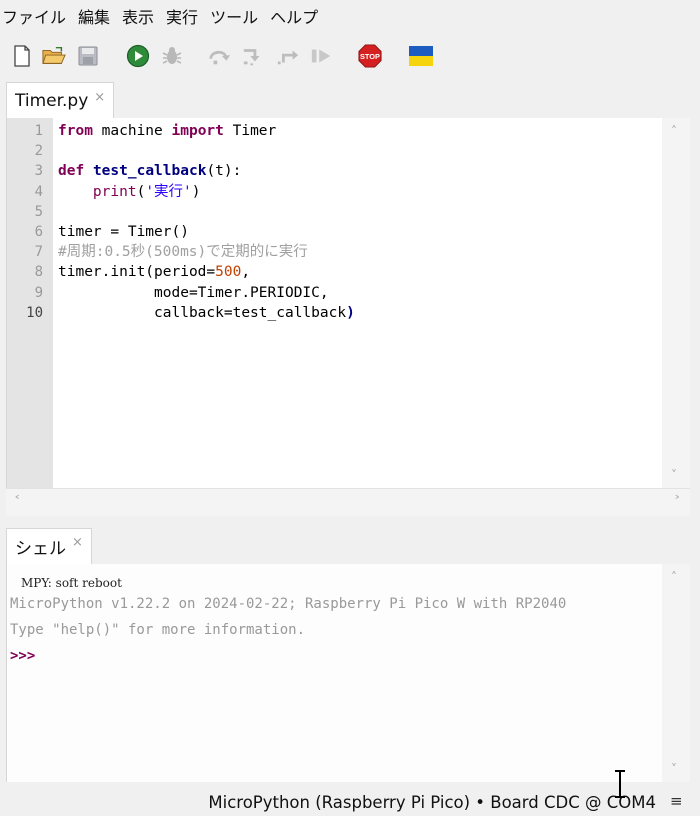 The height and width of the screenshot is (816, 700). I want to click on code-line: def test_callback(t):, so click(206, 171).